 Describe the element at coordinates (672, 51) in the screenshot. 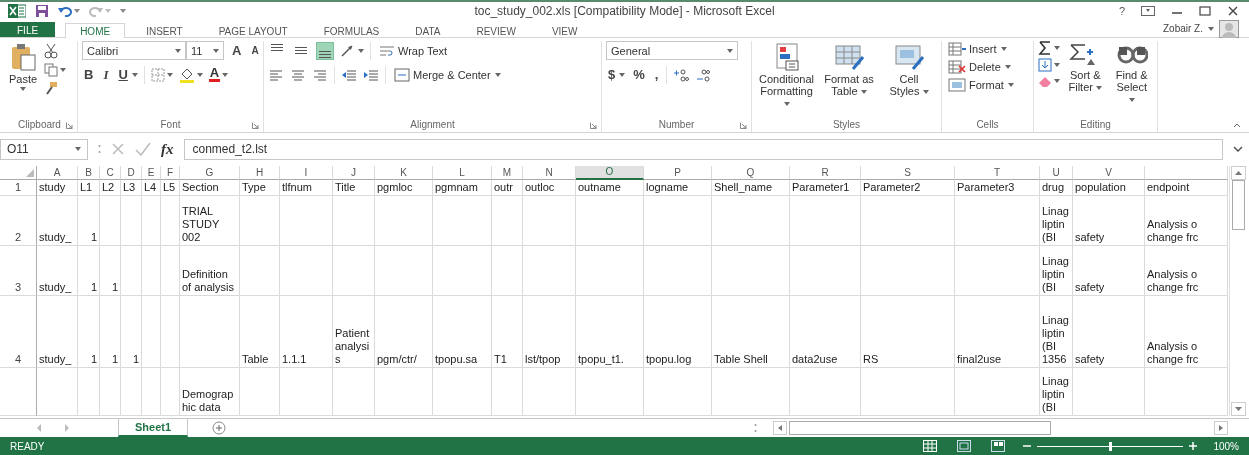

I see `number-format-field: General` at that location.